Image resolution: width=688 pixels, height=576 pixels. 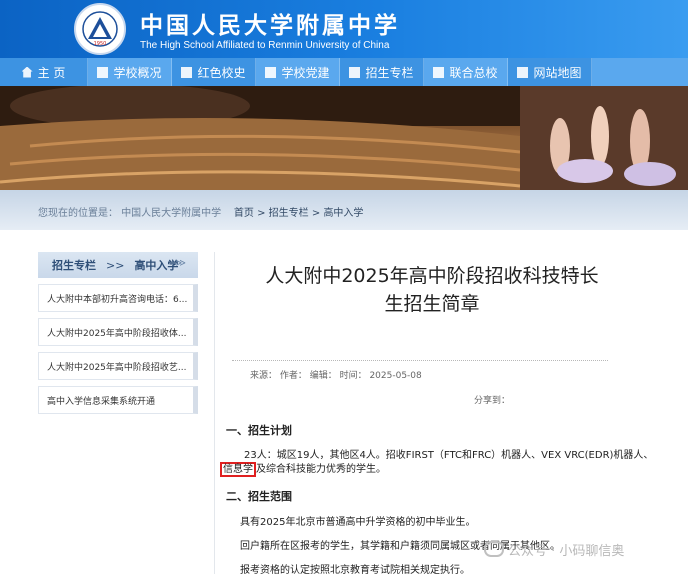 I want to click on nav-item-red-history: 红色校史, so click(x=214, y=72).